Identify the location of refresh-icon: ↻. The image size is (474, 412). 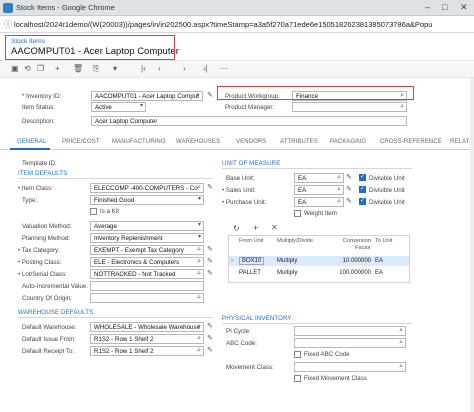
(236, 228).